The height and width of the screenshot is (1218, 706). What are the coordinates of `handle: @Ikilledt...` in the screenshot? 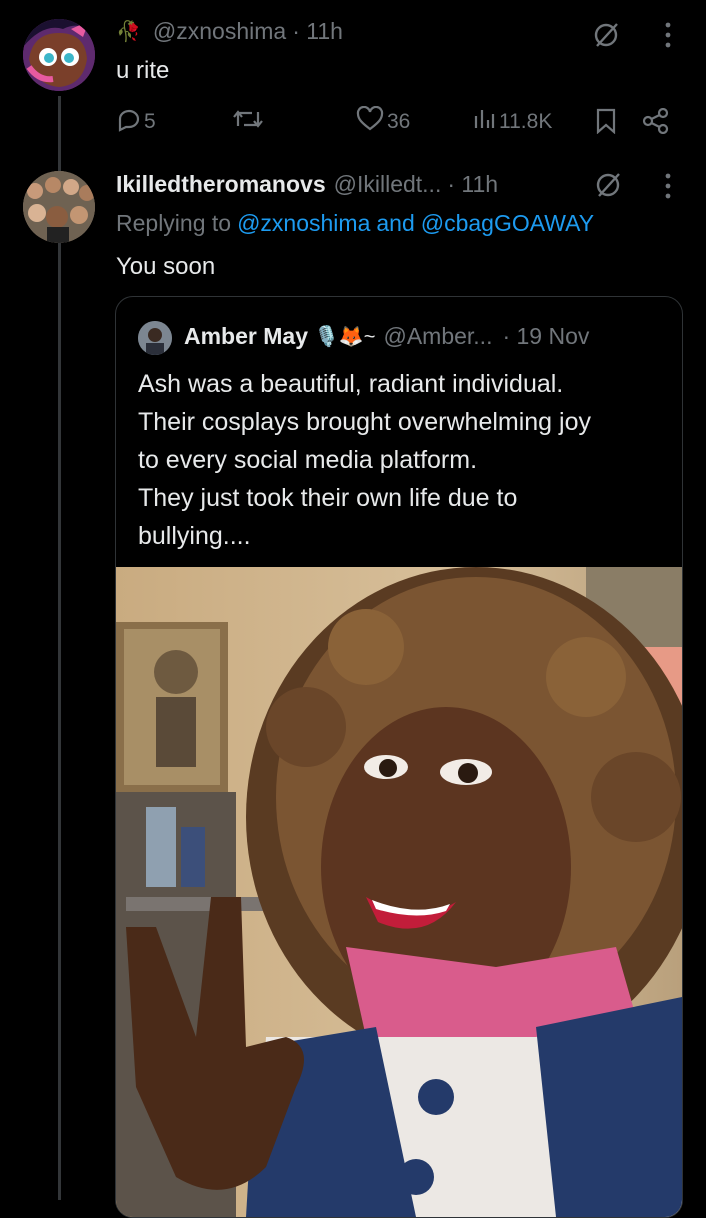 It's located at (388, 184).